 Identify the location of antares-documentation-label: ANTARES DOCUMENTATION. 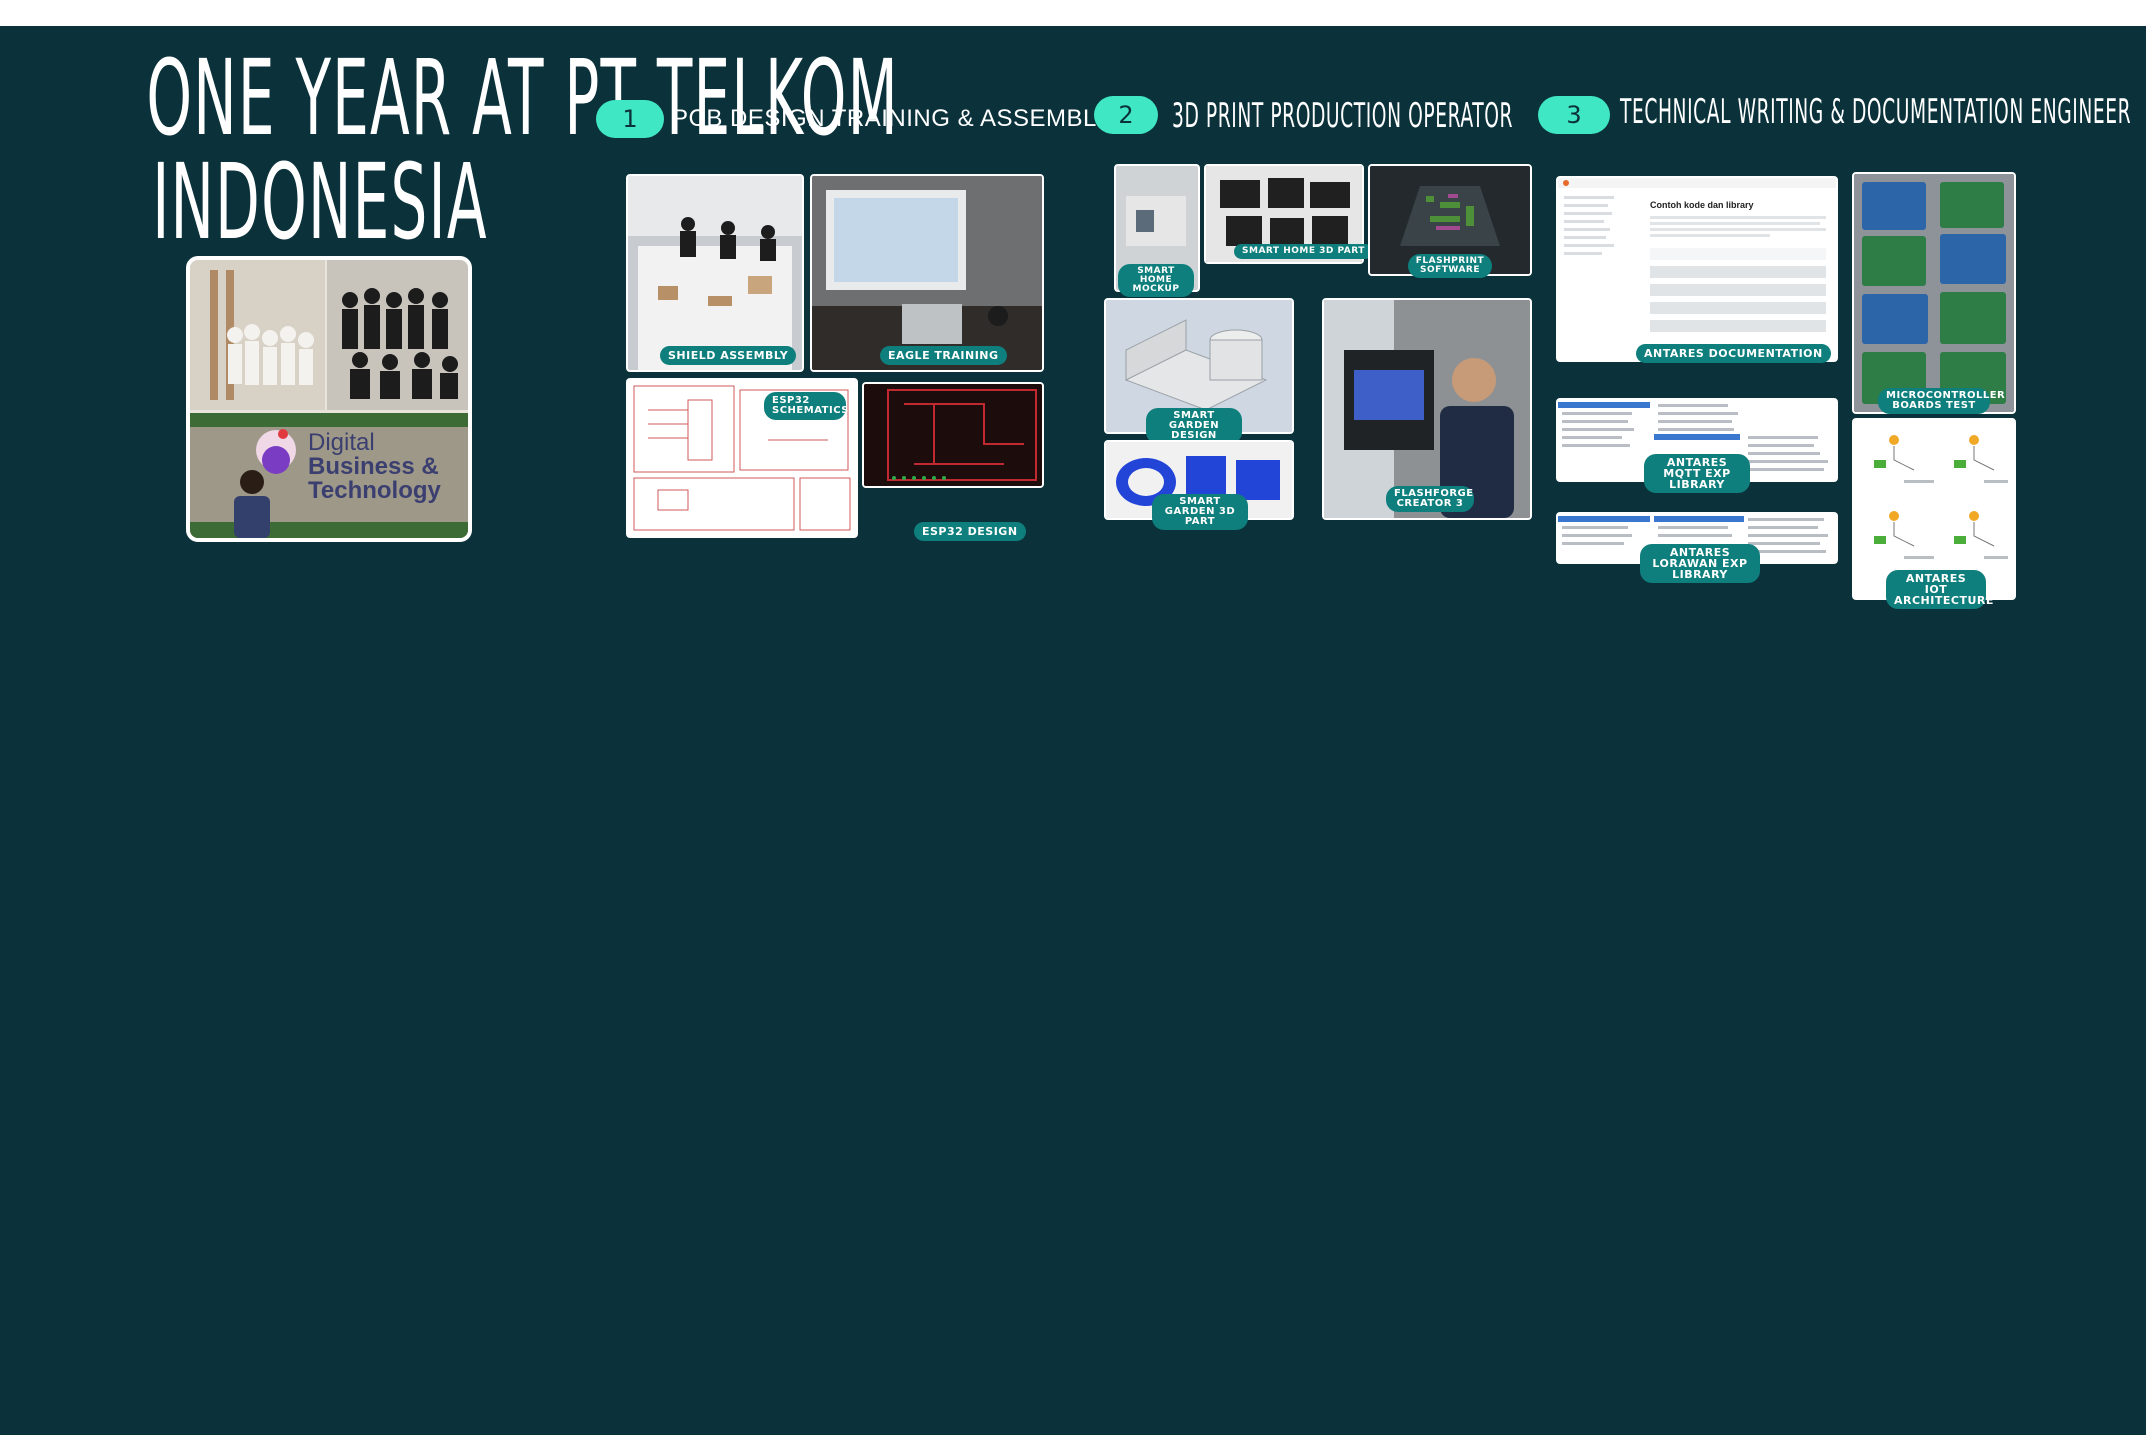
(1733, 353).